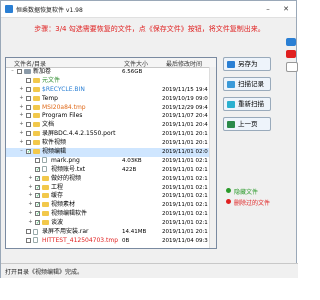  Describe the element at coordinates (136, 63) in the screenshot. I see `column-header-size: 文件大小` at that location.